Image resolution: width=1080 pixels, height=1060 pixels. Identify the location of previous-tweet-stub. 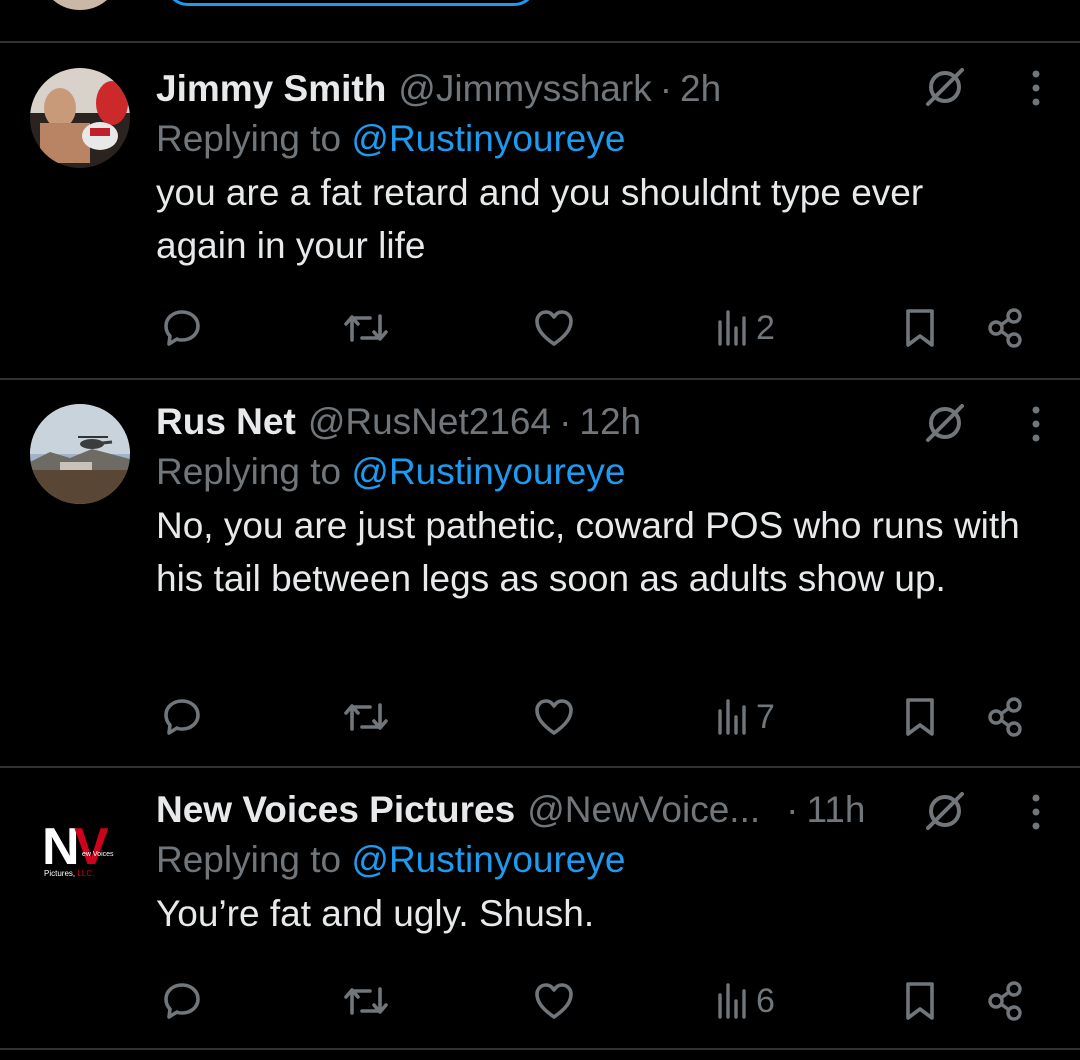
(540, 21).